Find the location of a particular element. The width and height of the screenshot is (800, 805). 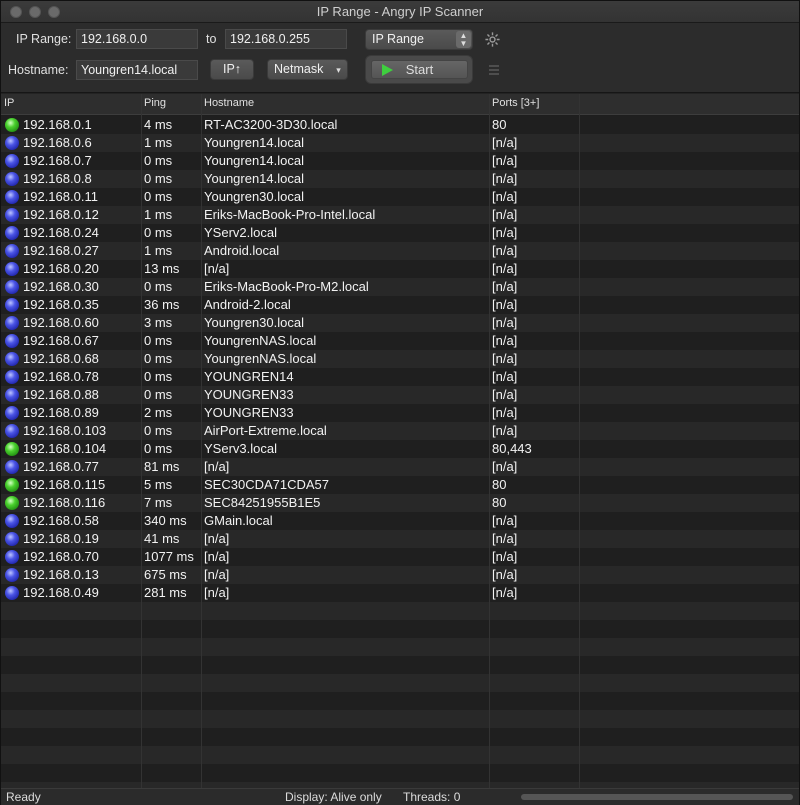

table-row: 192.168.0.89 2 ms YOUNGREN33 [n/a] is located at coordinates (400, 413).